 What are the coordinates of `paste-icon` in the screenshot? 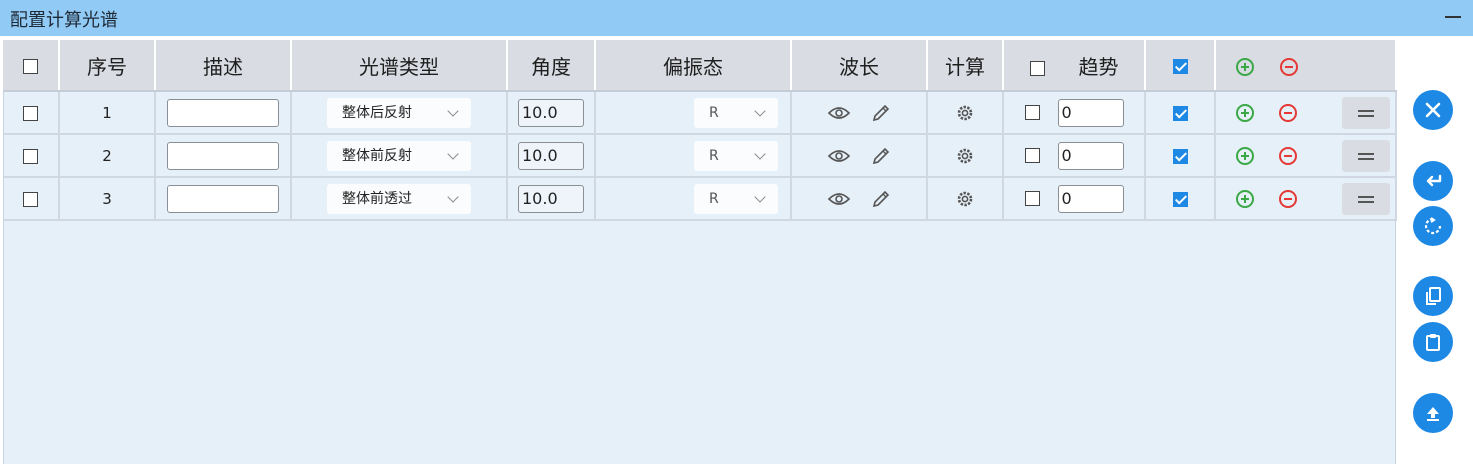 It's located at (1433, 342).